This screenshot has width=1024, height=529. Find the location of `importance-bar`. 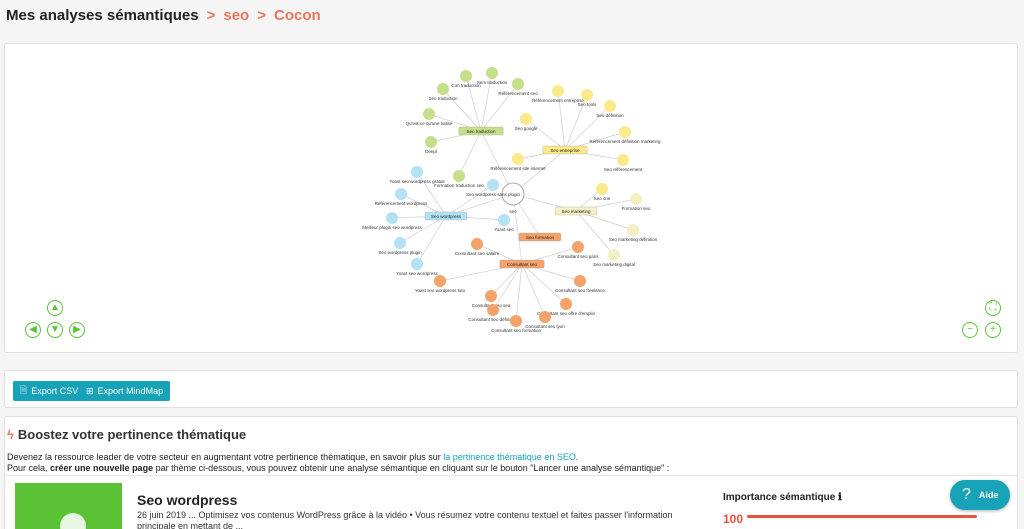

importance-bar is located at coordinates (862, 516).